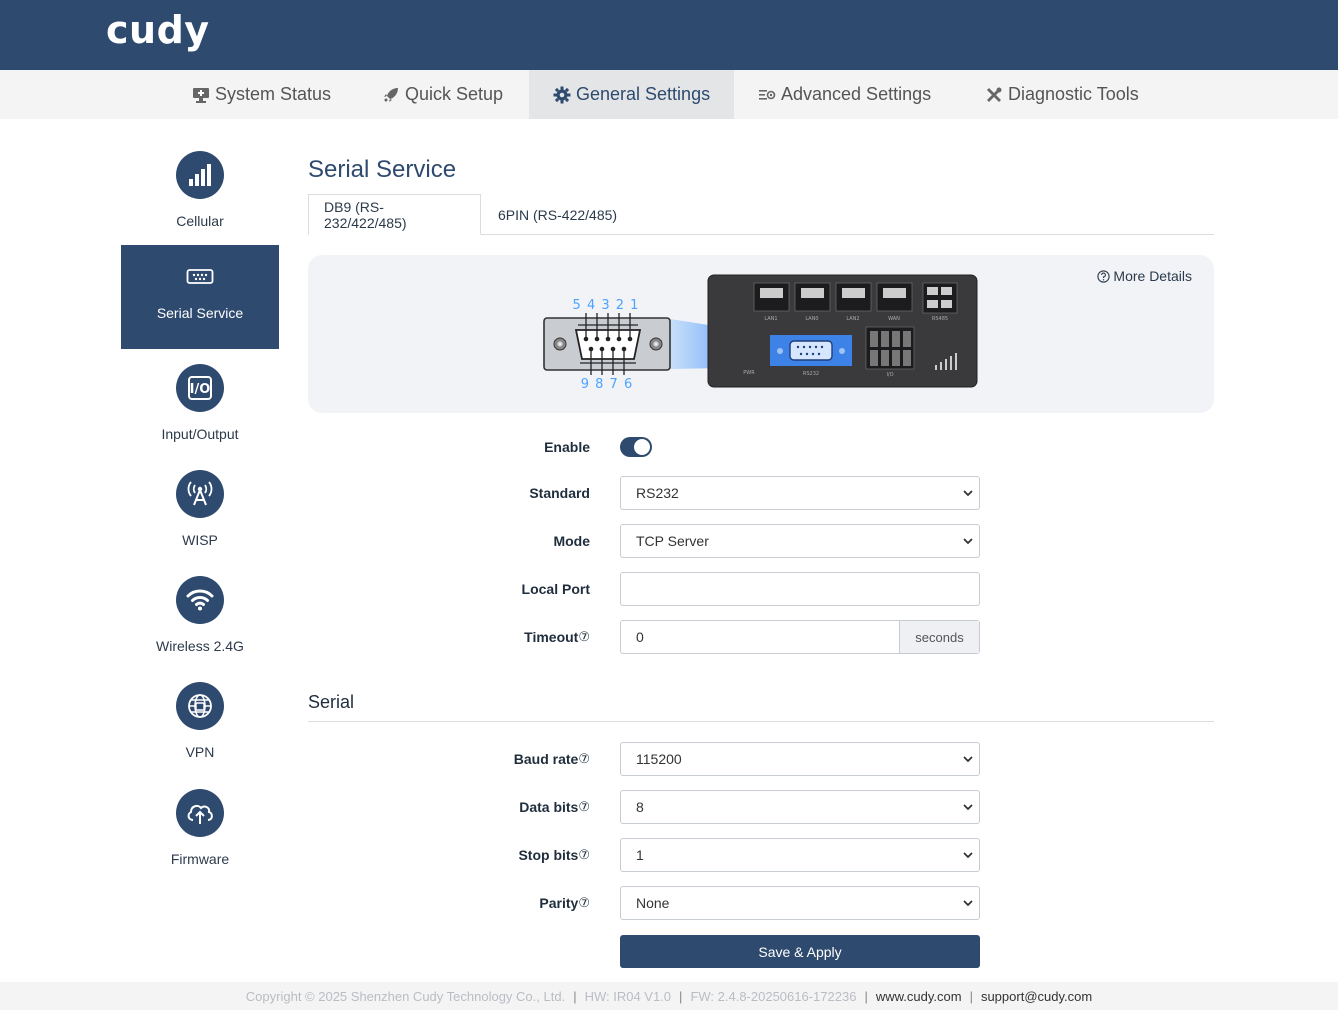 This screenshot has width=1338, height=1010. I want to click on sidebar-item-cellular: Cellular, so click(200, 190).